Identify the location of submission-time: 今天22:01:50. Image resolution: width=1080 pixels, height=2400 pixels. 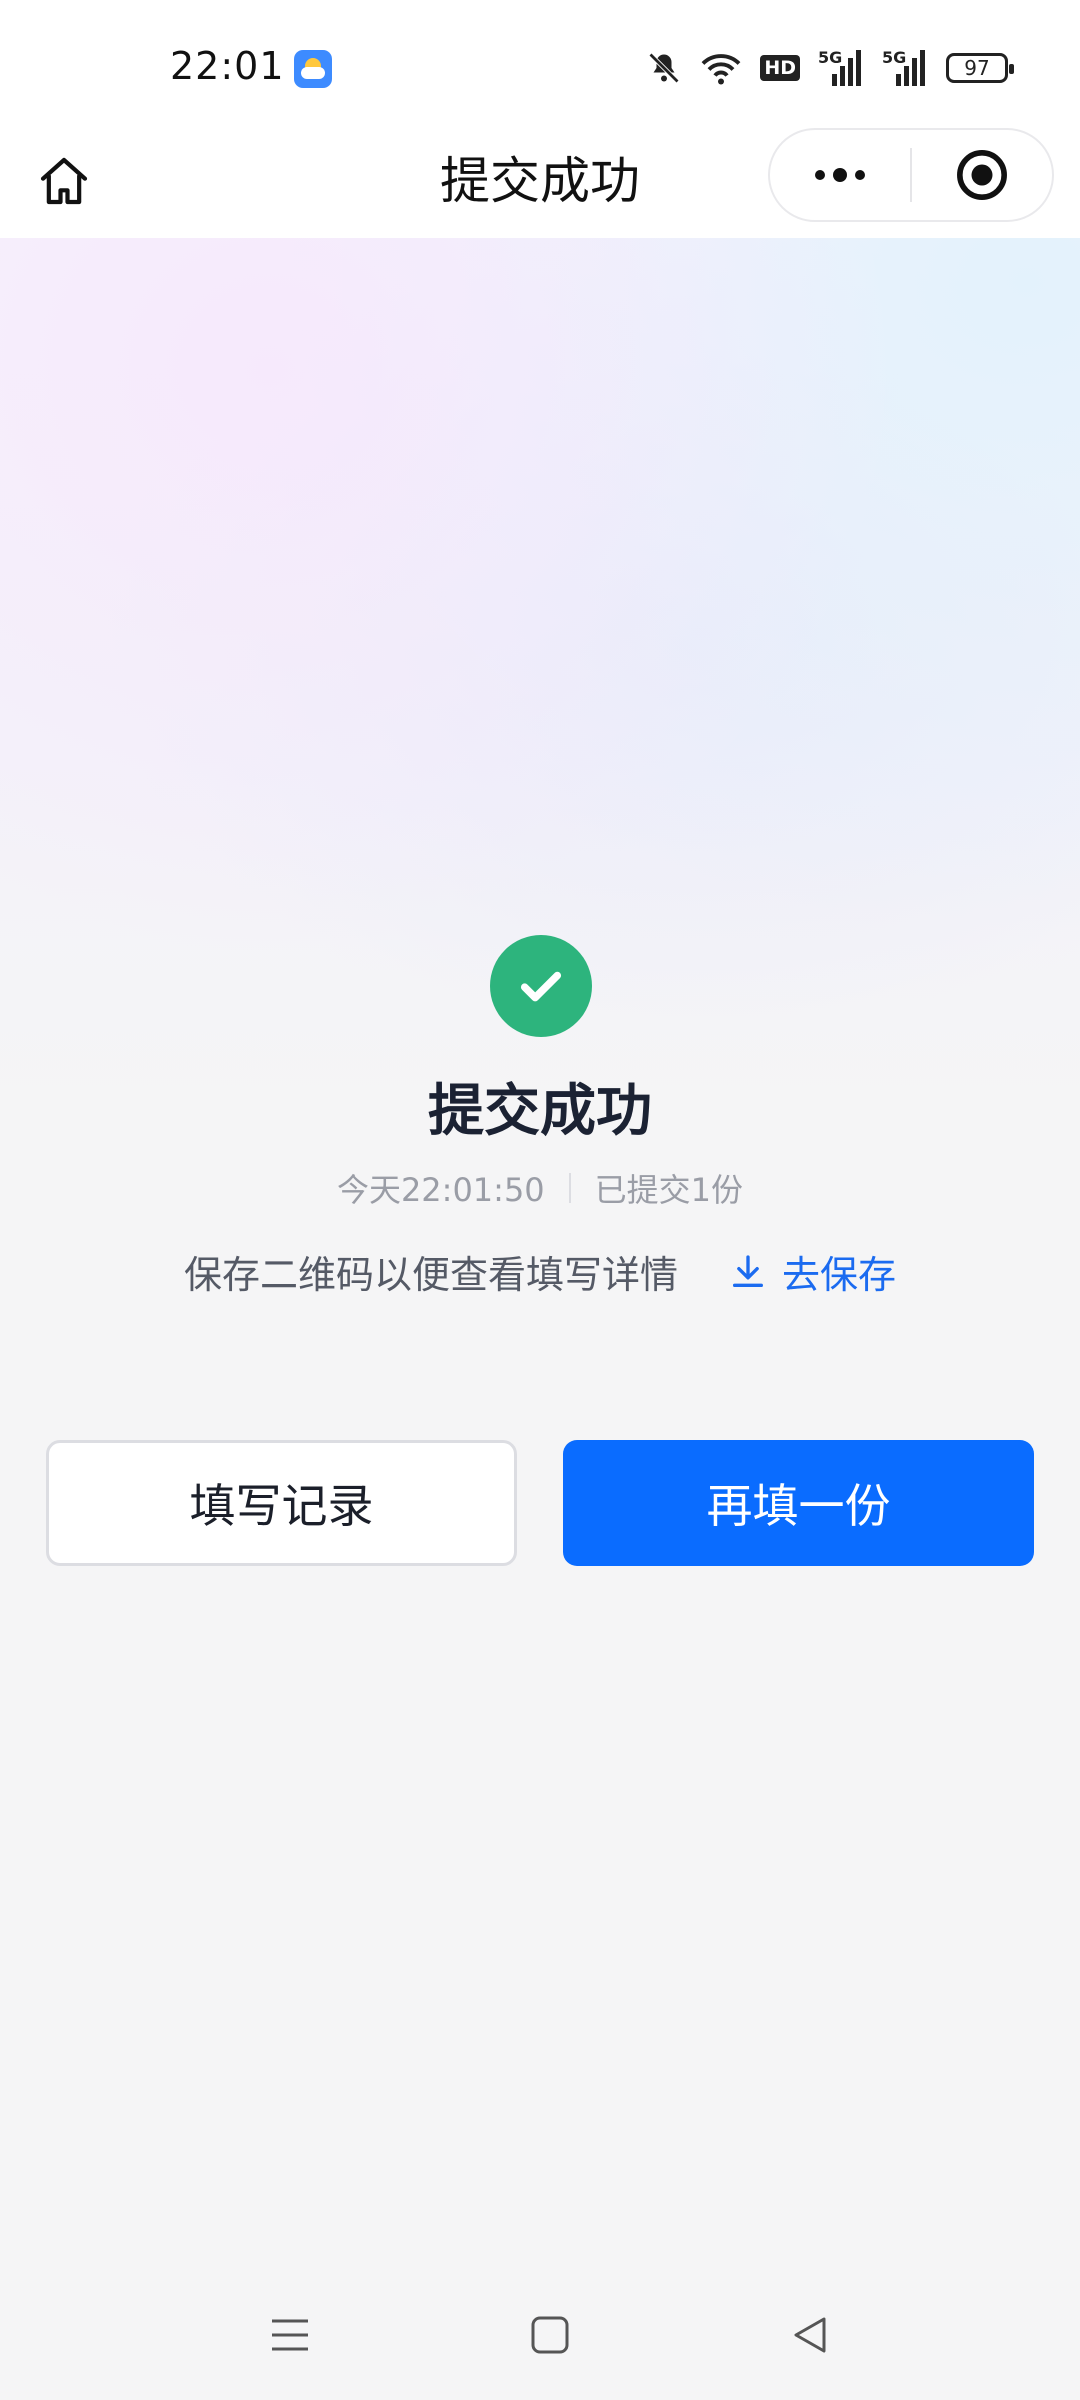
(440, 1190).